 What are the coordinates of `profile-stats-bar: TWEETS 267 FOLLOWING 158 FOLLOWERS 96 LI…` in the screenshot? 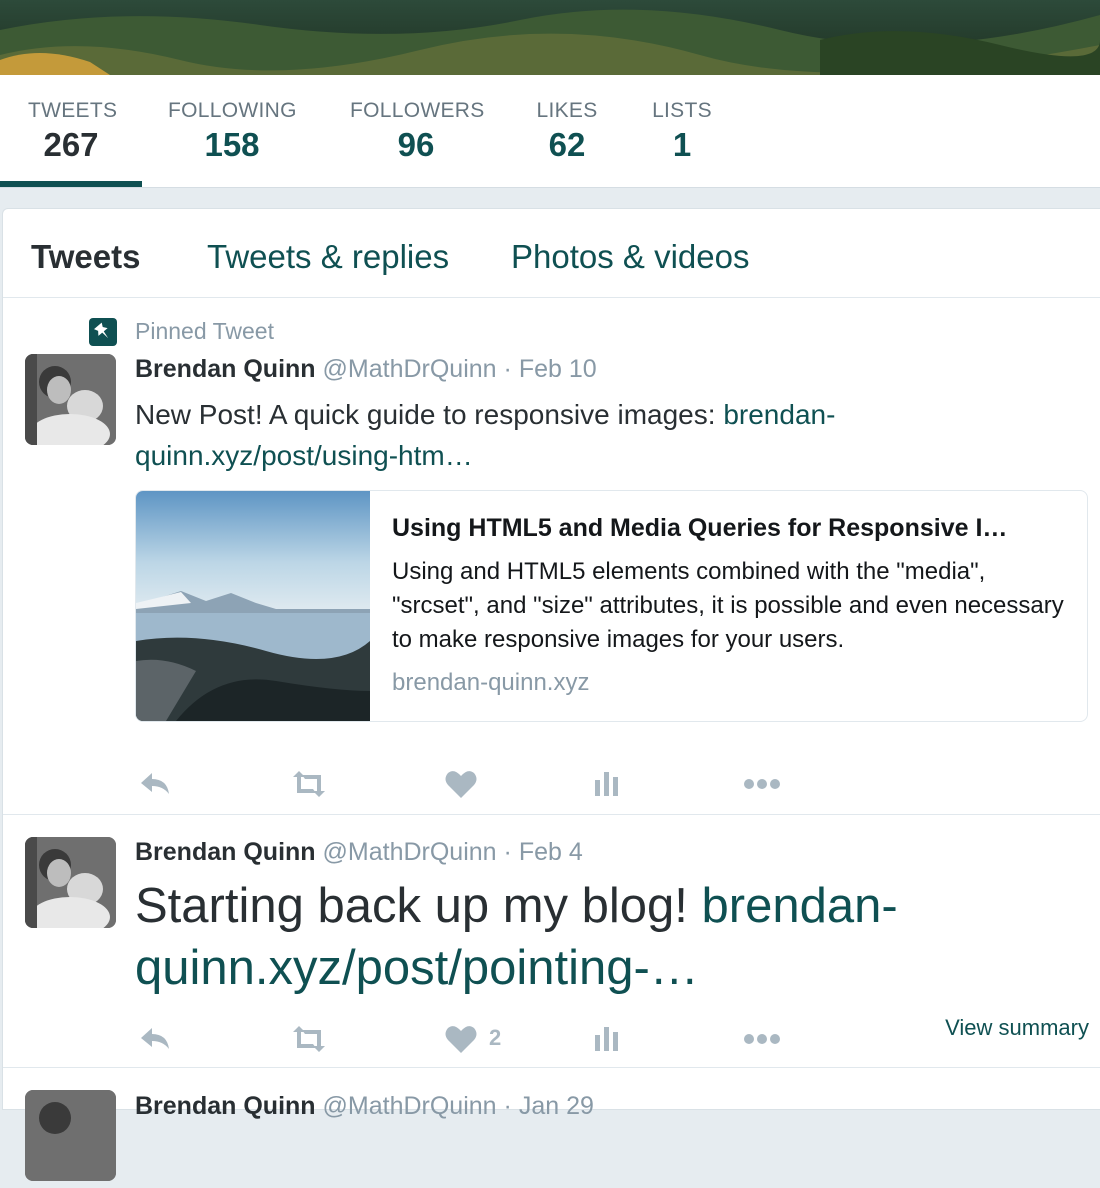 It's located at (550, 131).